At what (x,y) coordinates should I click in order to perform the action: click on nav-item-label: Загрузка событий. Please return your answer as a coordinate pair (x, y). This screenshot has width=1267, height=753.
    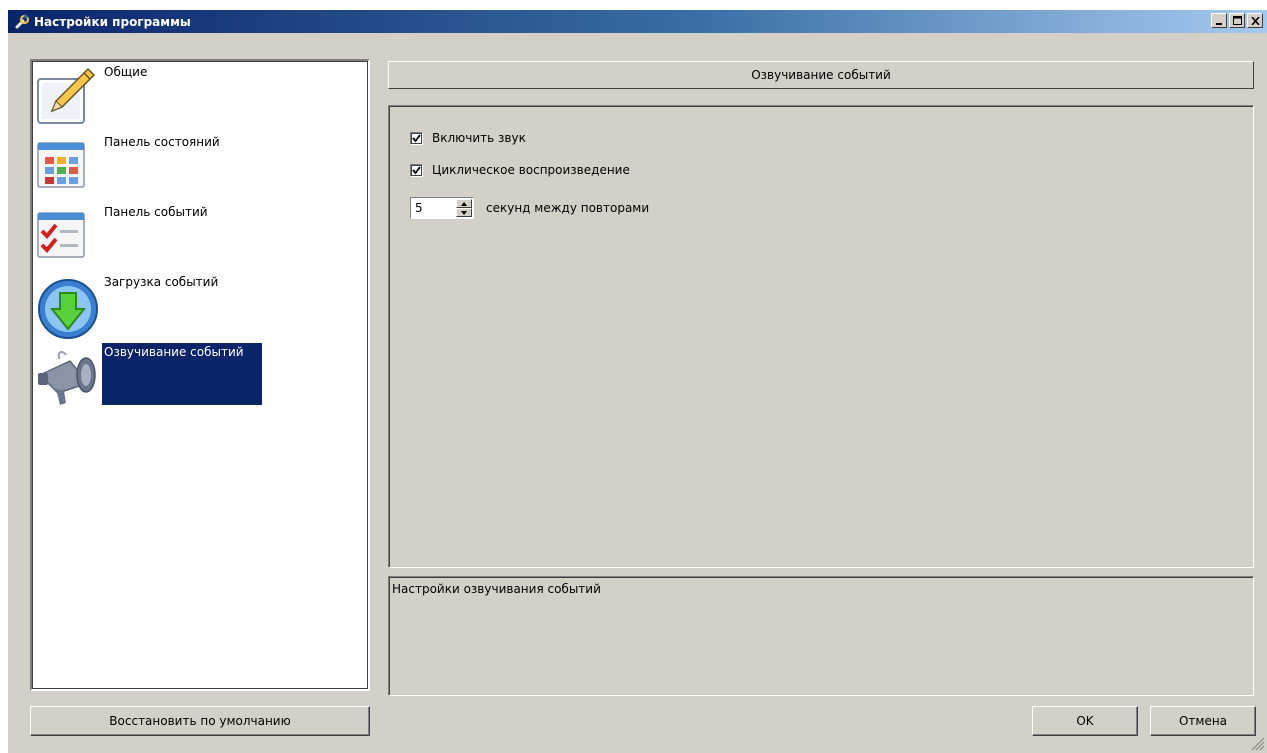
    Looking at the image, I should click on (161, 282).